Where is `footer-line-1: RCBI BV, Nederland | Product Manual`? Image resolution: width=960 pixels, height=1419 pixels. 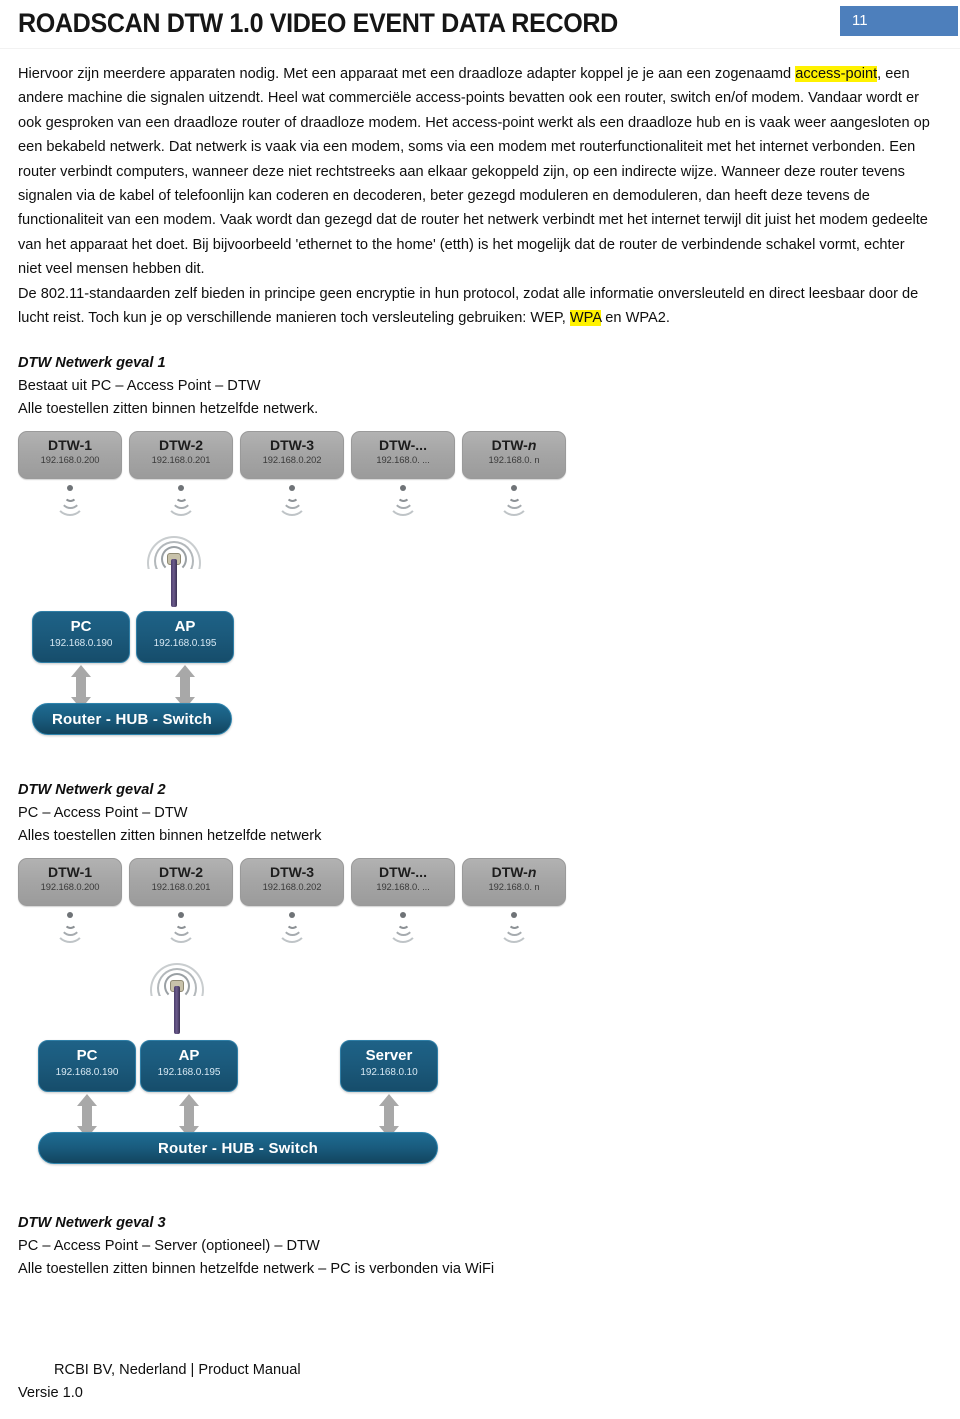
footer-line-1: RCBI BV, Nederland | Product Manual is located at coordinates (177, 1370).